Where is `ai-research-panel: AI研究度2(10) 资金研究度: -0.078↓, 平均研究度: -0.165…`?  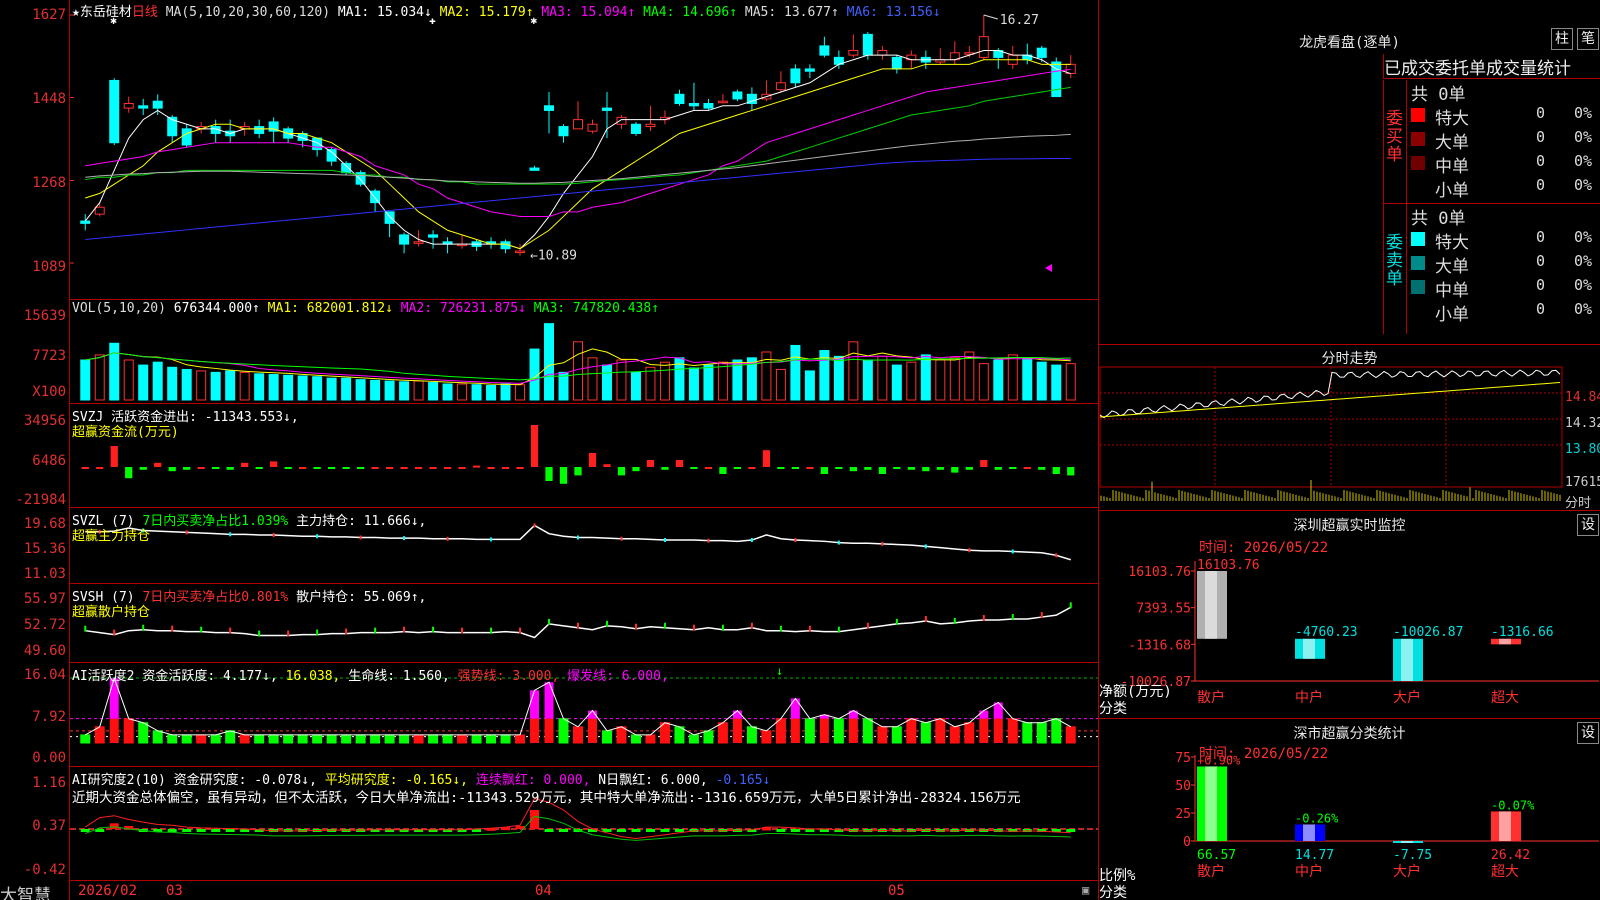 ai-research-panel: AI研究度2(10) 资金研究度: -0.078↓, 平均研究度: -0.165… is located at coordinates (584, 824).